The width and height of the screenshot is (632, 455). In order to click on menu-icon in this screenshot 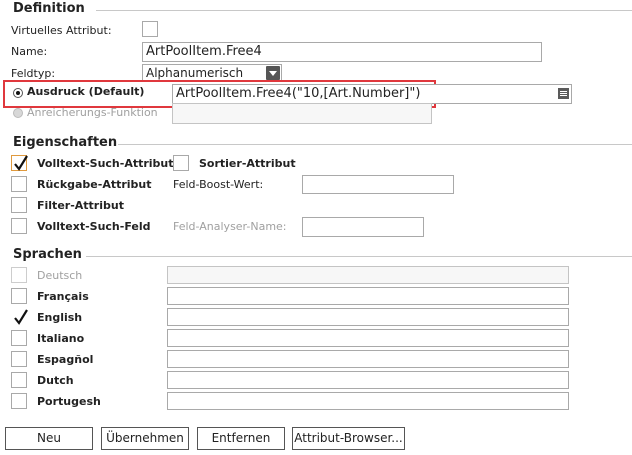, I will do `click(563, 93)`.